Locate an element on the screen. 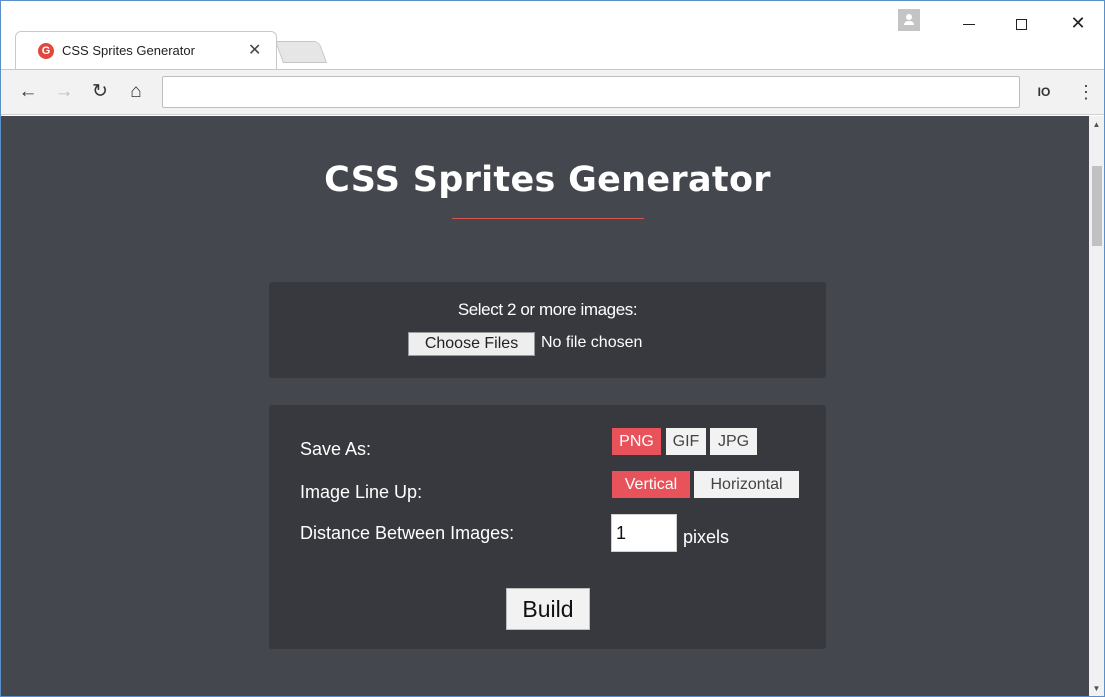 Image resolution: width=1105 pixels, height=697 pixels. maximize-icon is located at coordinates (1021, 24).